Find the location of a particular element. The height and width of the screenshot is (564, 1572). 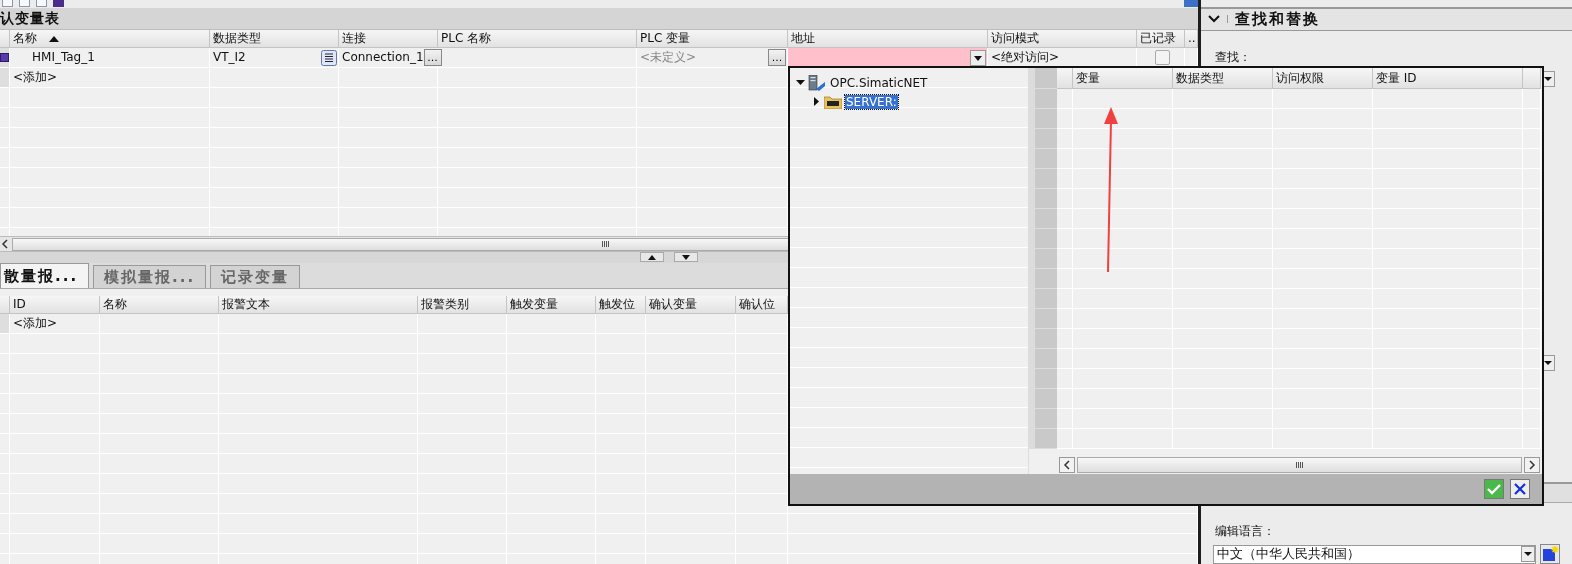

tab: 记录变量 is located at coordinates (255, 276).